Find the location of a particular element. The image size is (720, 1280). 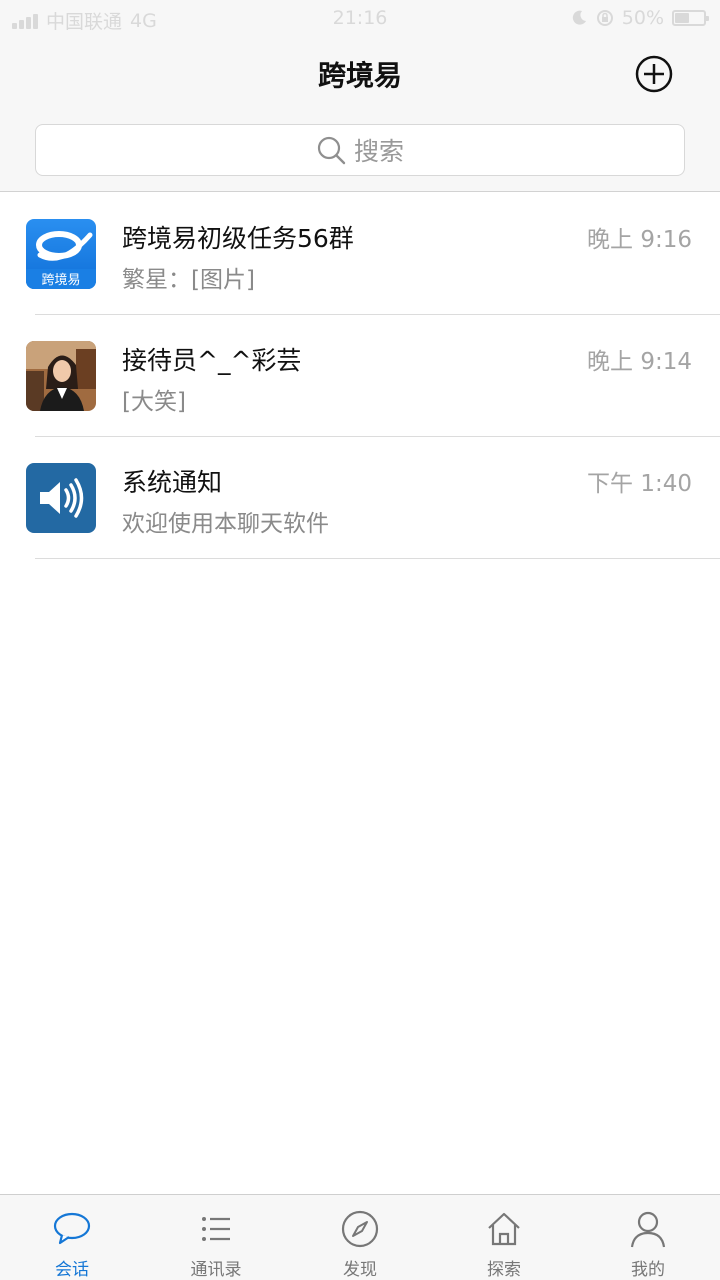

tab-explore: 探索 is located at coordinates (504, 1237).